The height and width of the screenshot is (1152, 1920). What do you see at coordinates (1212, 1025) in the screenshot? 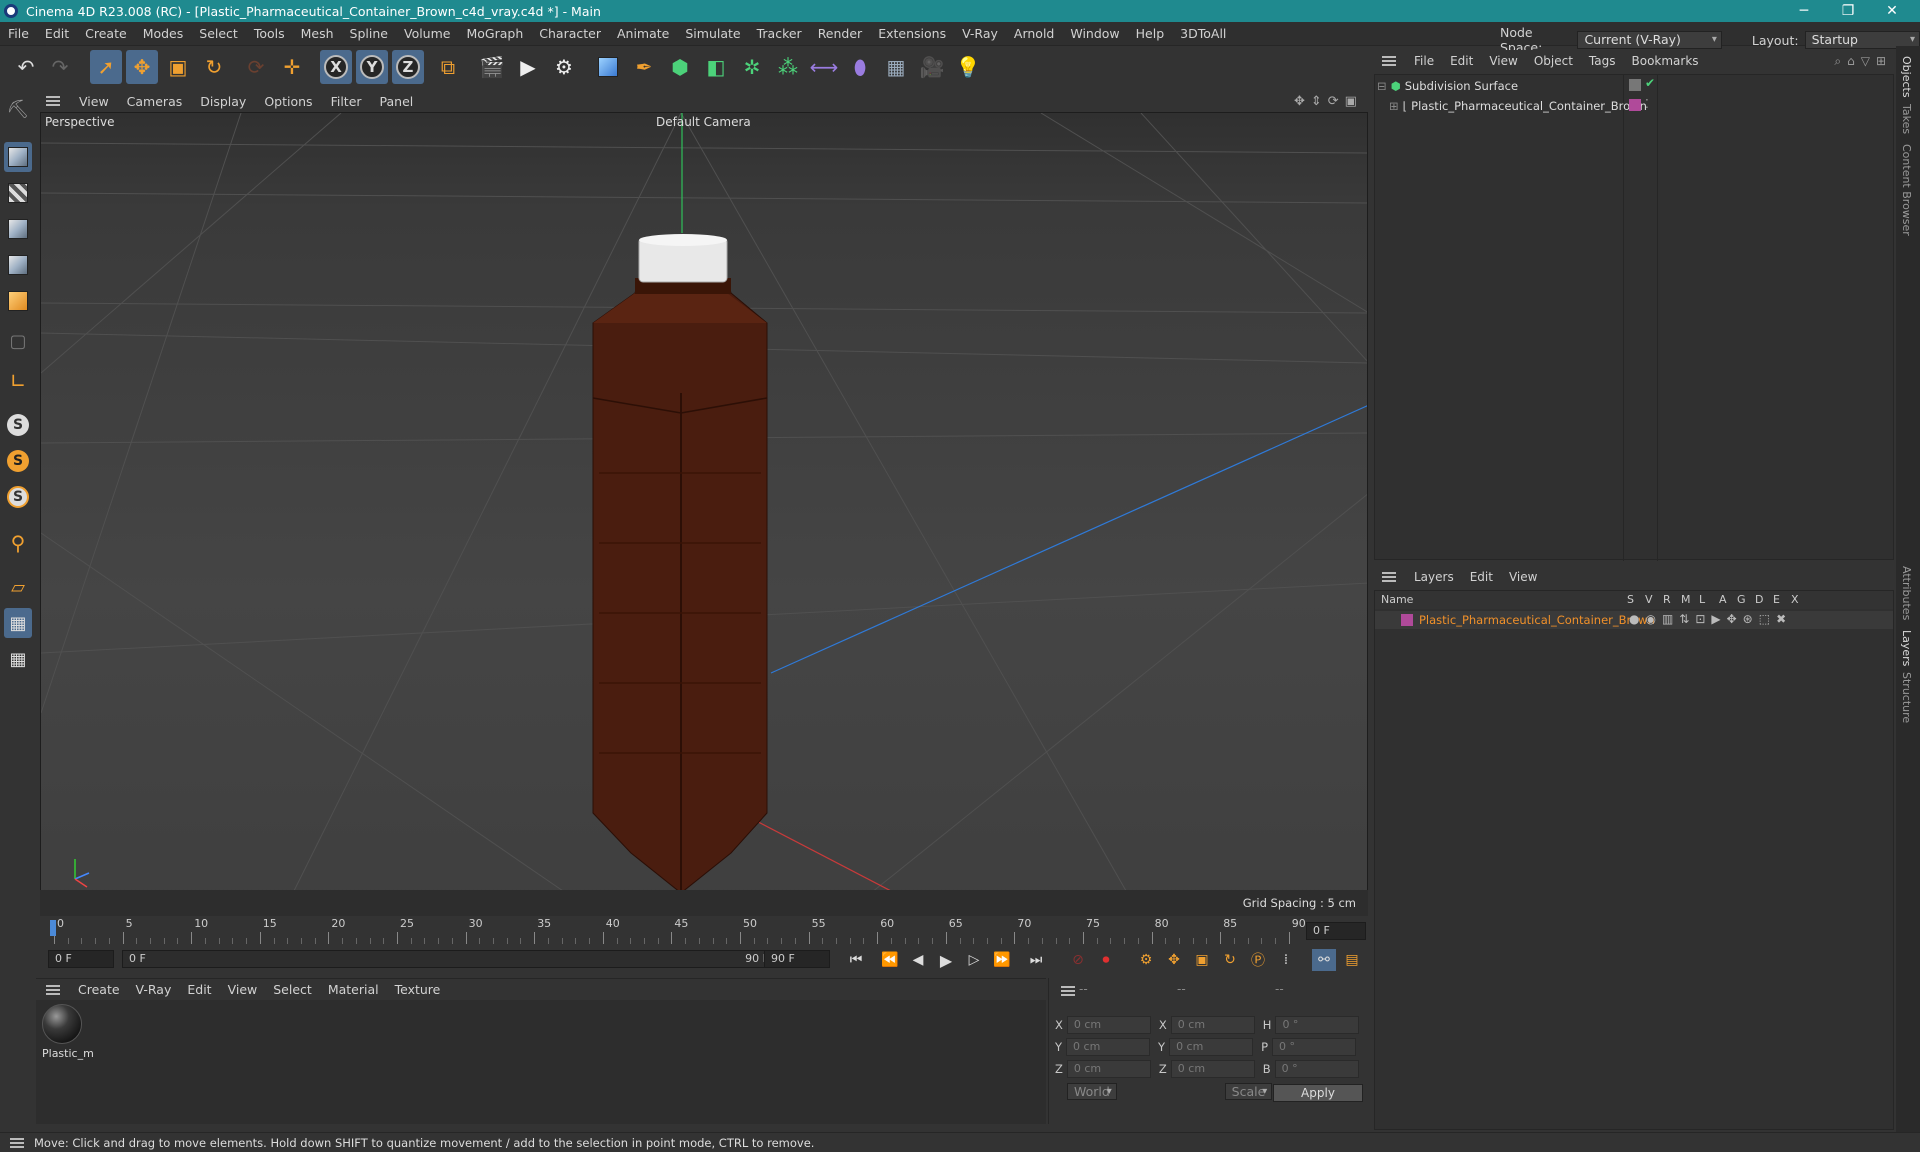
I see `size-x-field: 0 cm` at bounding box center [1212, 1025].